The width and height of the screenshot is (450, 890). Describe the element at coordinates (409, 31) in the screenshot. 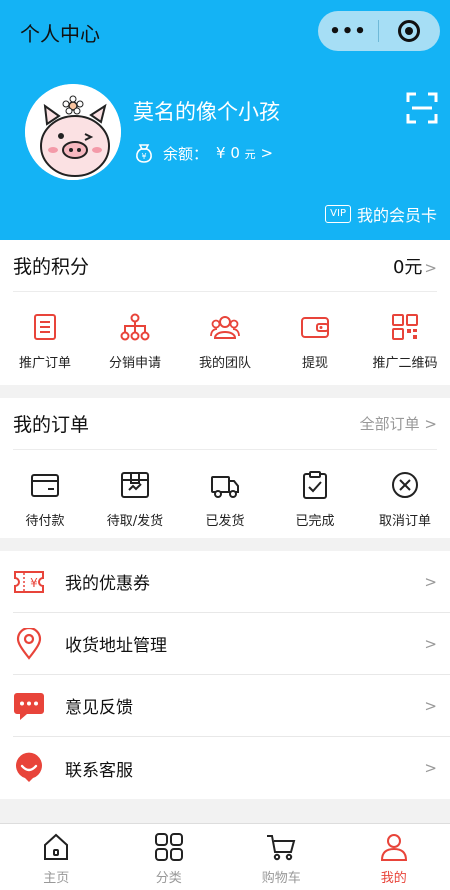

I see `target-icon` at that location.